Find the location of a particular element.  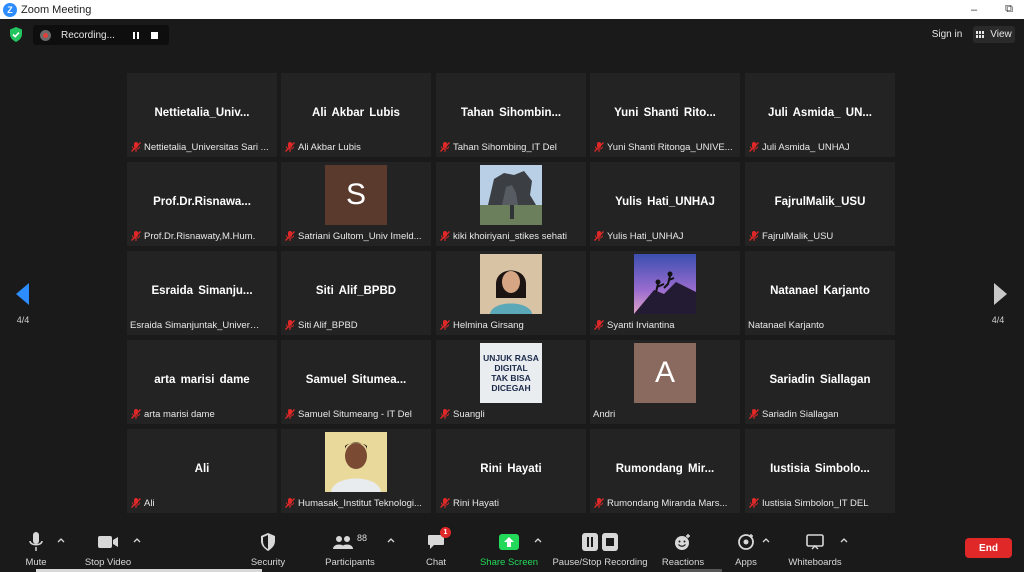

participants-button: 88 Participants is located at coordinates (350, 548).